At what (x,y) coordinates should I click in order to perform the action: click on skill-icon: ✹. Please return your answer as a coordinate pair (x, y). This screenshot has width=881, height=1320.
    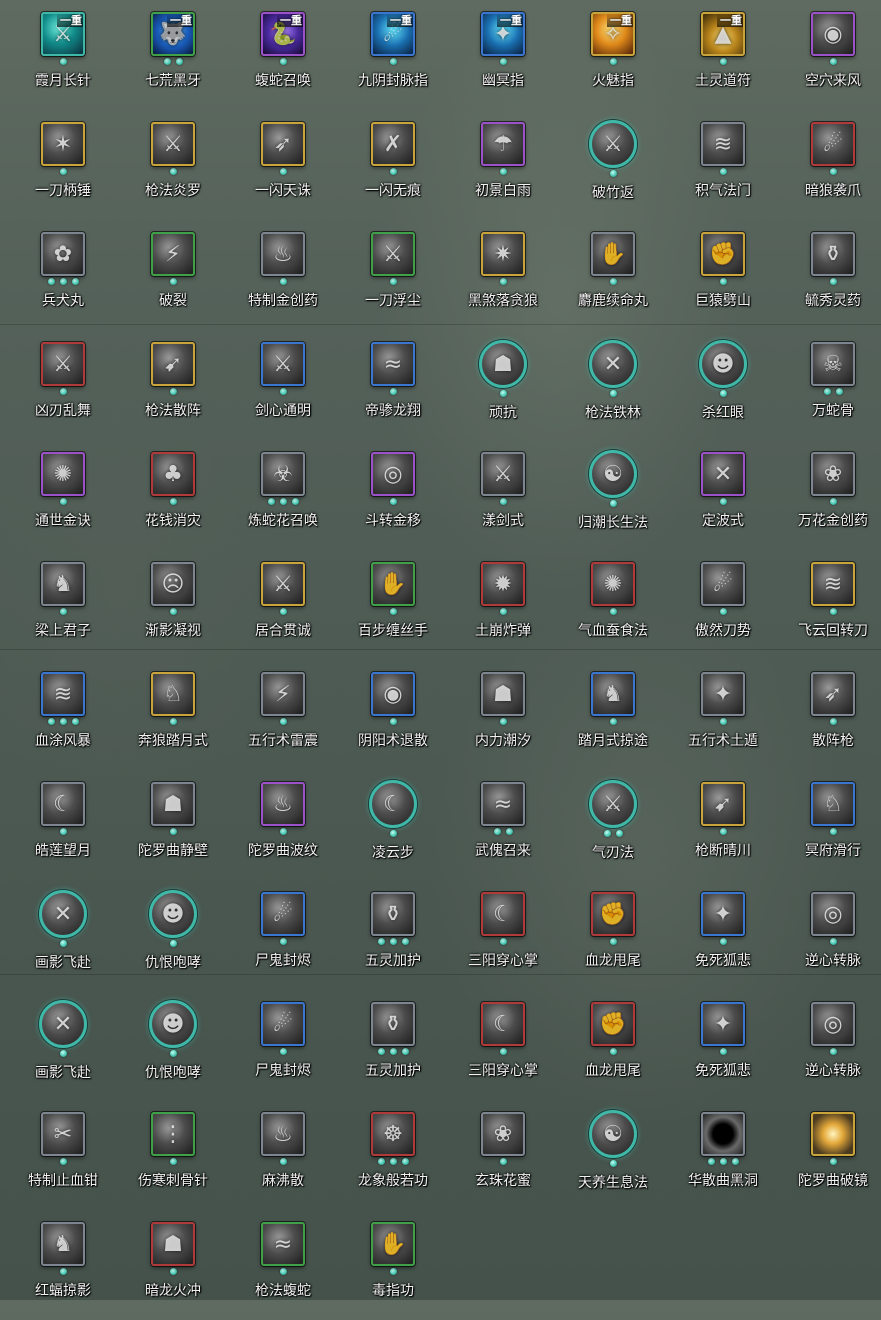
    Looking at the image, I should click on (503, 584).